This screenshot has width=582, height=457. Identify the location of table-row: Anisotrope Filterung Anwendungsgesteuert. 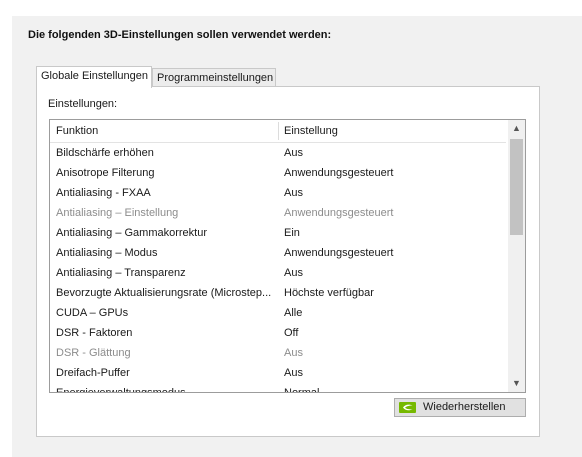
(278, 173).